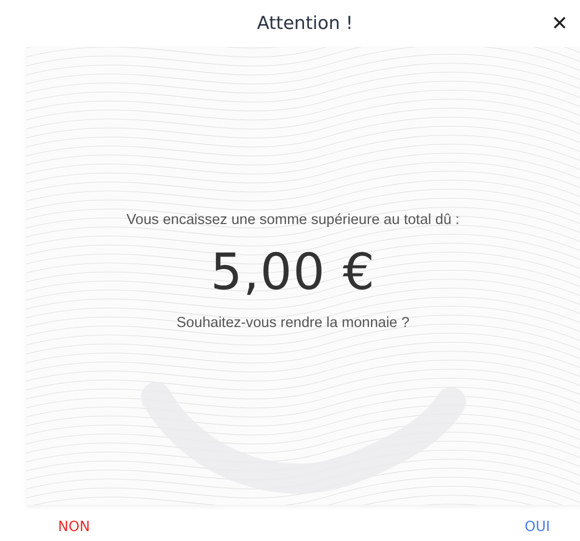  Describe the element at coordinates (559, 23) in the screenshot. I see `close-button: ✕` at that location.